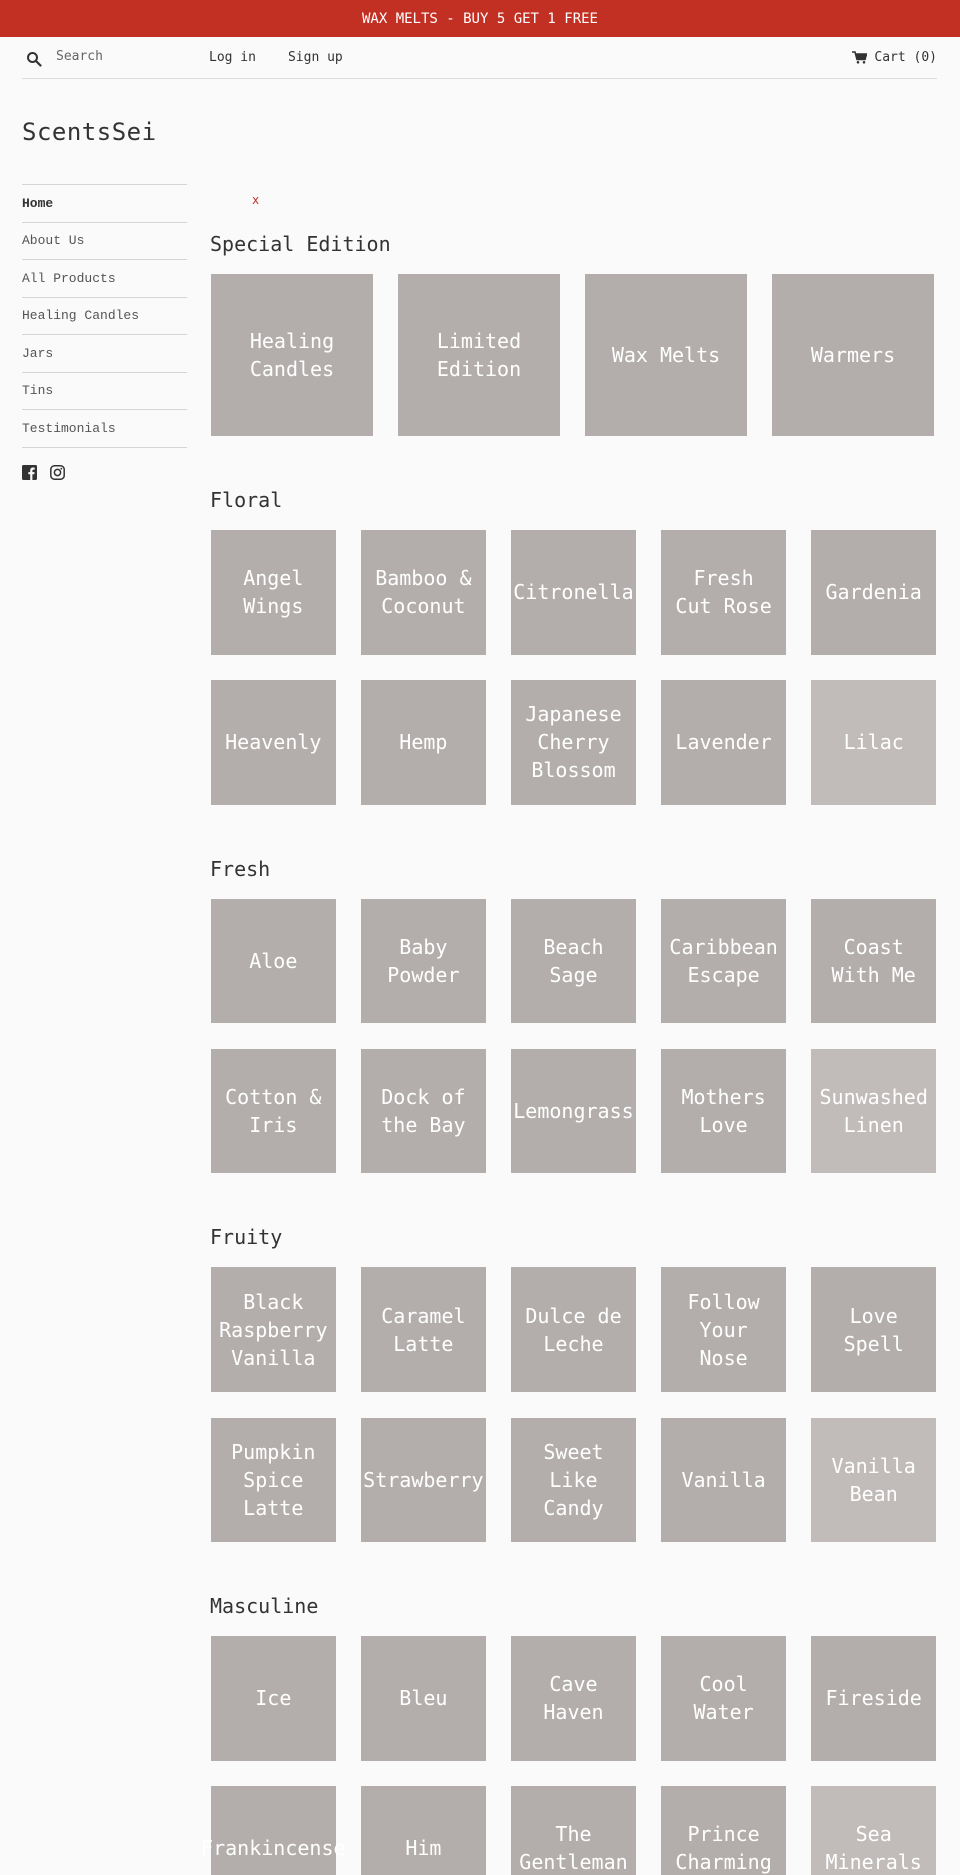  Describe the element at coordinates (273, 742) in the screenshot. I see `collection-card: Heavenly` at that location.